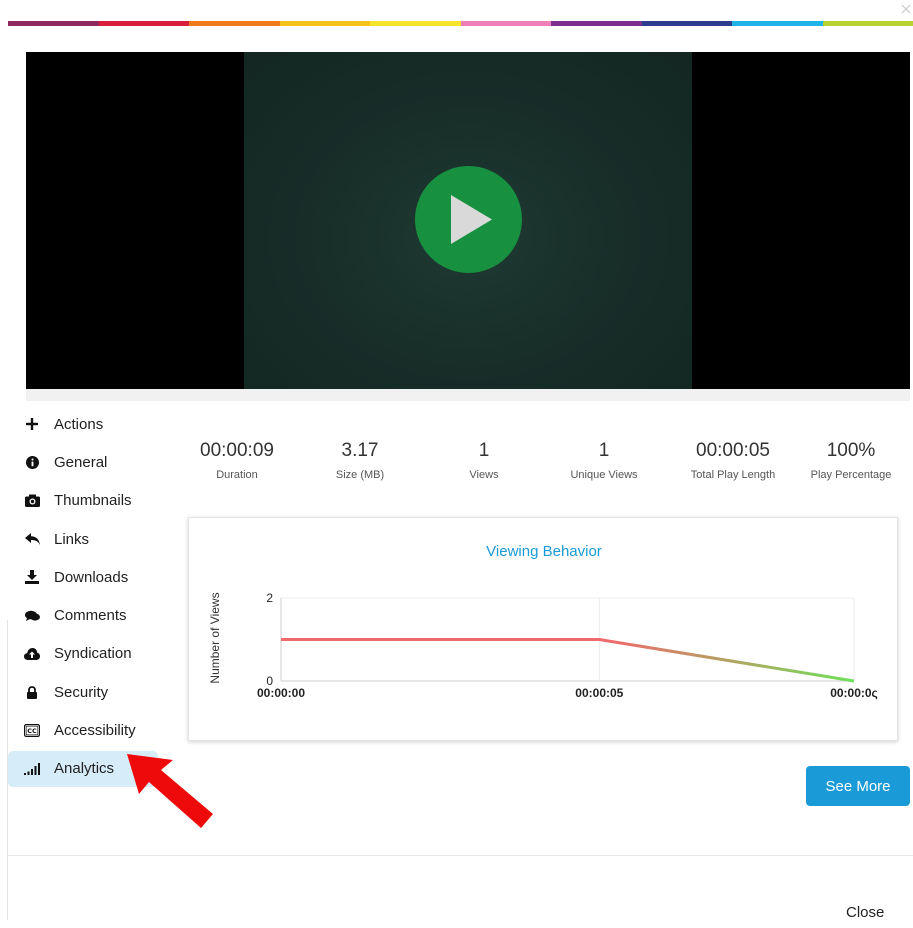  I want to click on sidebar-item-downloads: Downloads, so click(84, 577).